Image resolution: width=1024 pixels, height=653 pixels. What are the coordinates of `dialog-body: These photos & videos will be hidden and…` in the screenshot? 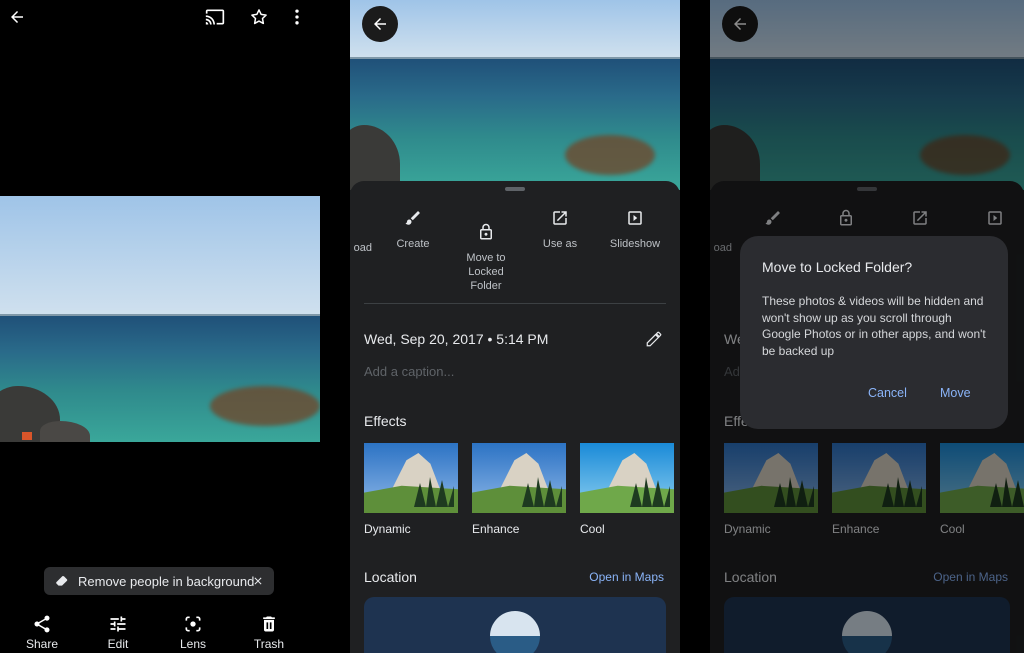 It's located at (874, 326).